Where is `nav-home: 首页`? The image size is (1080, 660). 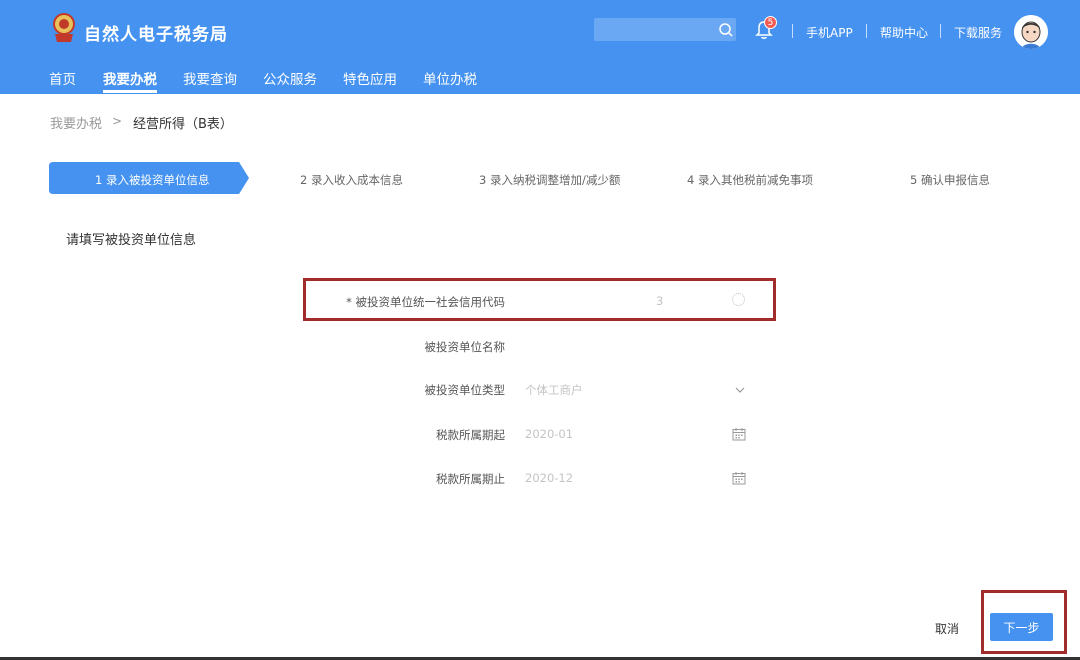
nav-home: 首页 is located at coordinates (62, 78).